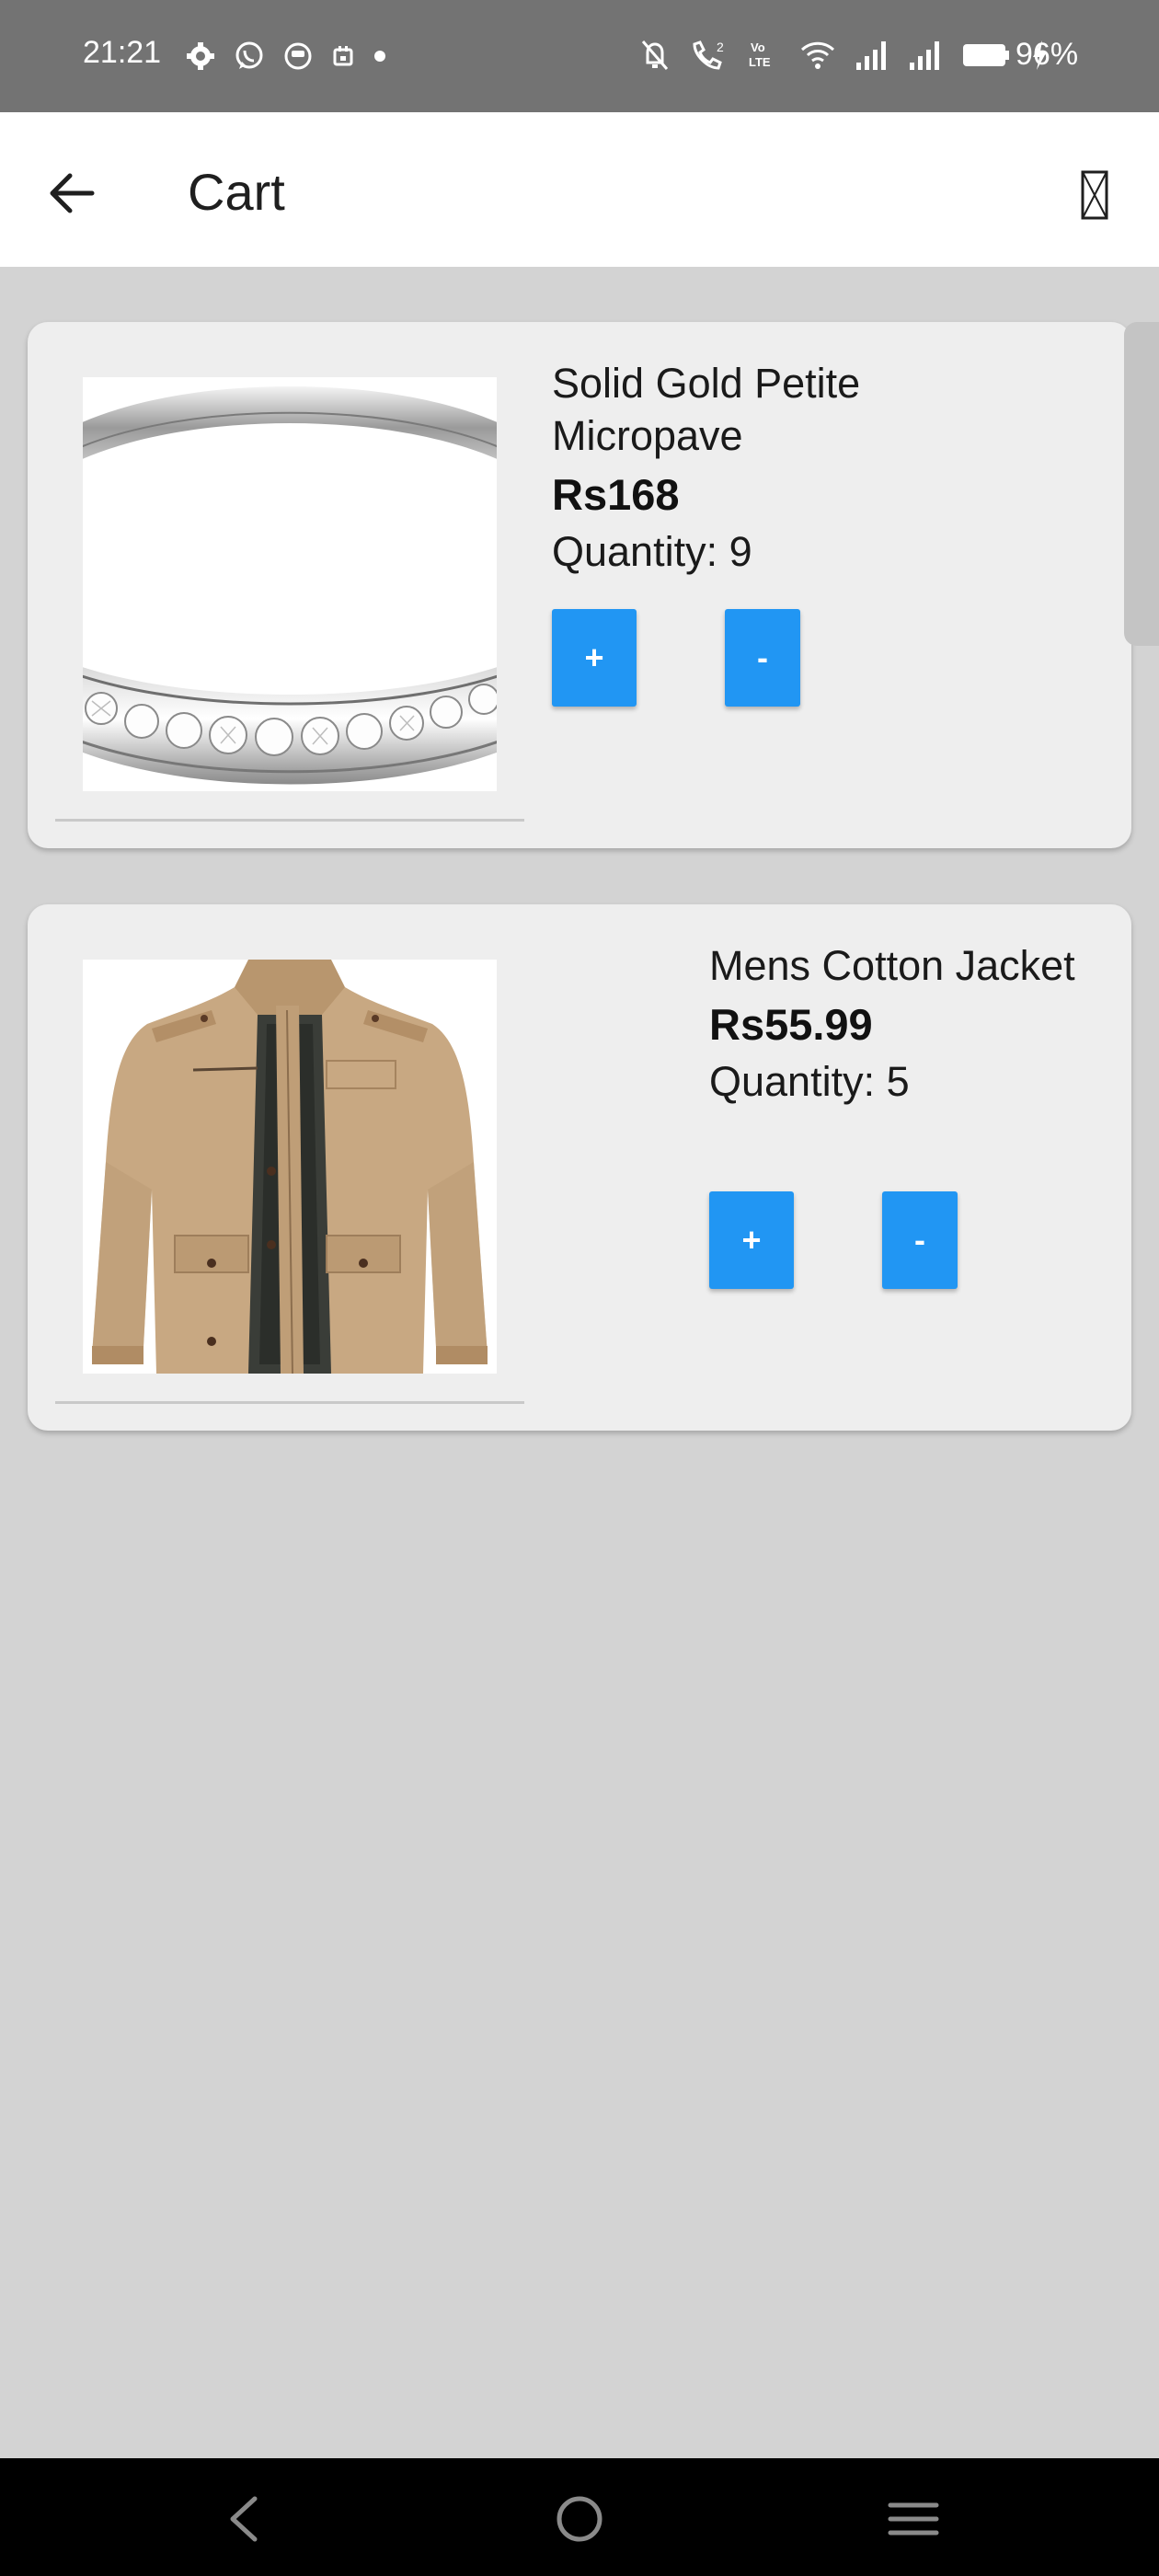 The width and height of the screenshot is (1159, 2576). I want to click on system-icons: 2 Vo LTE, so click(844, 55).